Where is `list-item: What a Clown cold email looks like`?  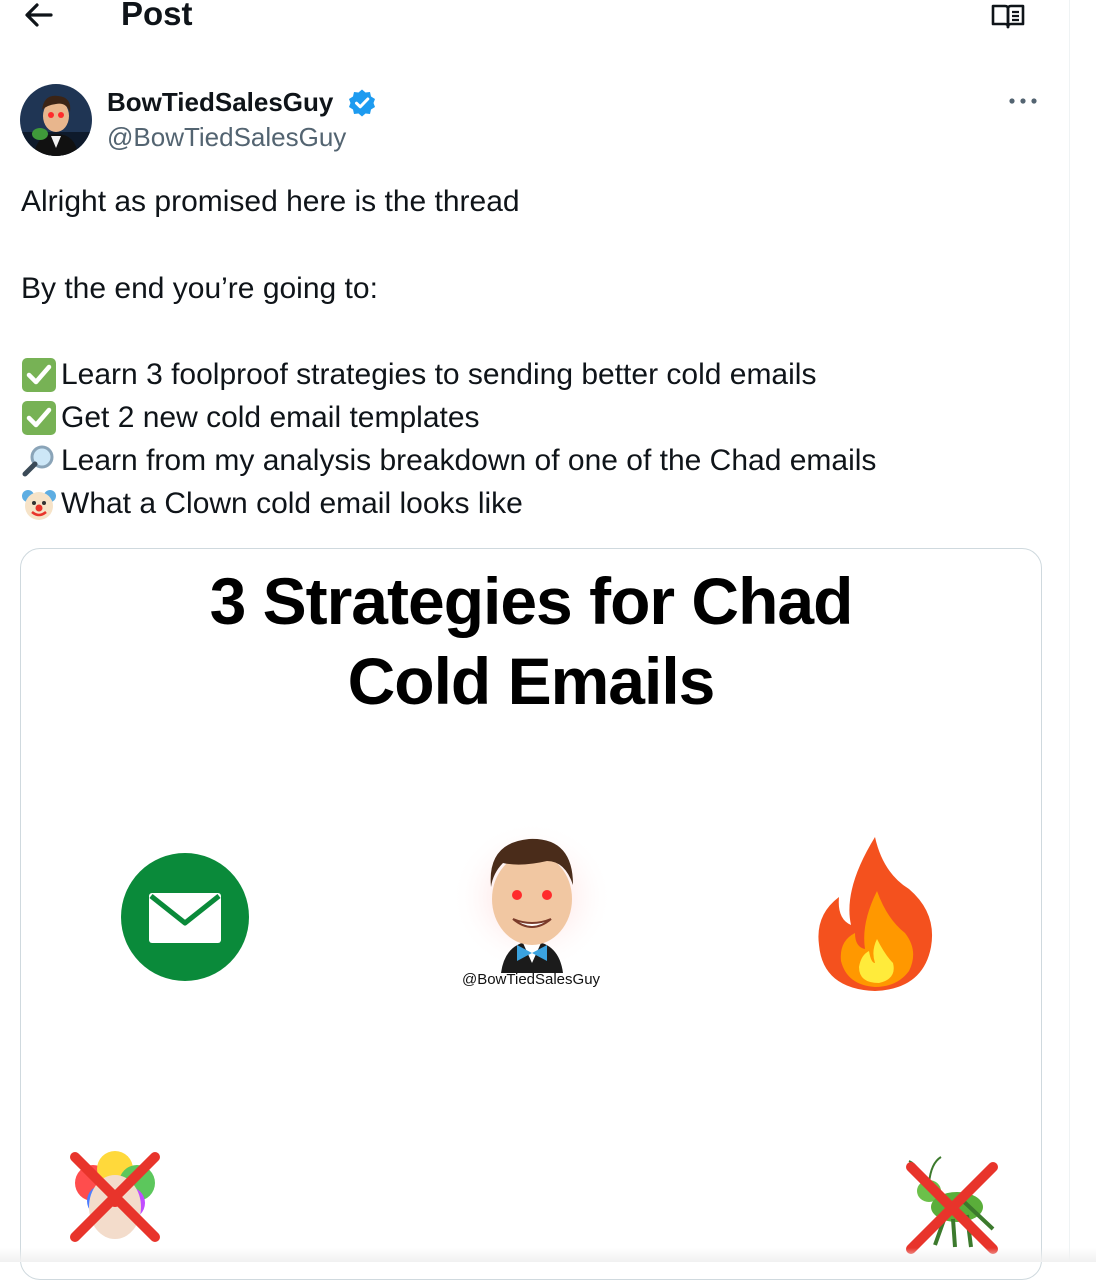
list-item: What a Clown cold email looks like is located at coordinates (272, 503).